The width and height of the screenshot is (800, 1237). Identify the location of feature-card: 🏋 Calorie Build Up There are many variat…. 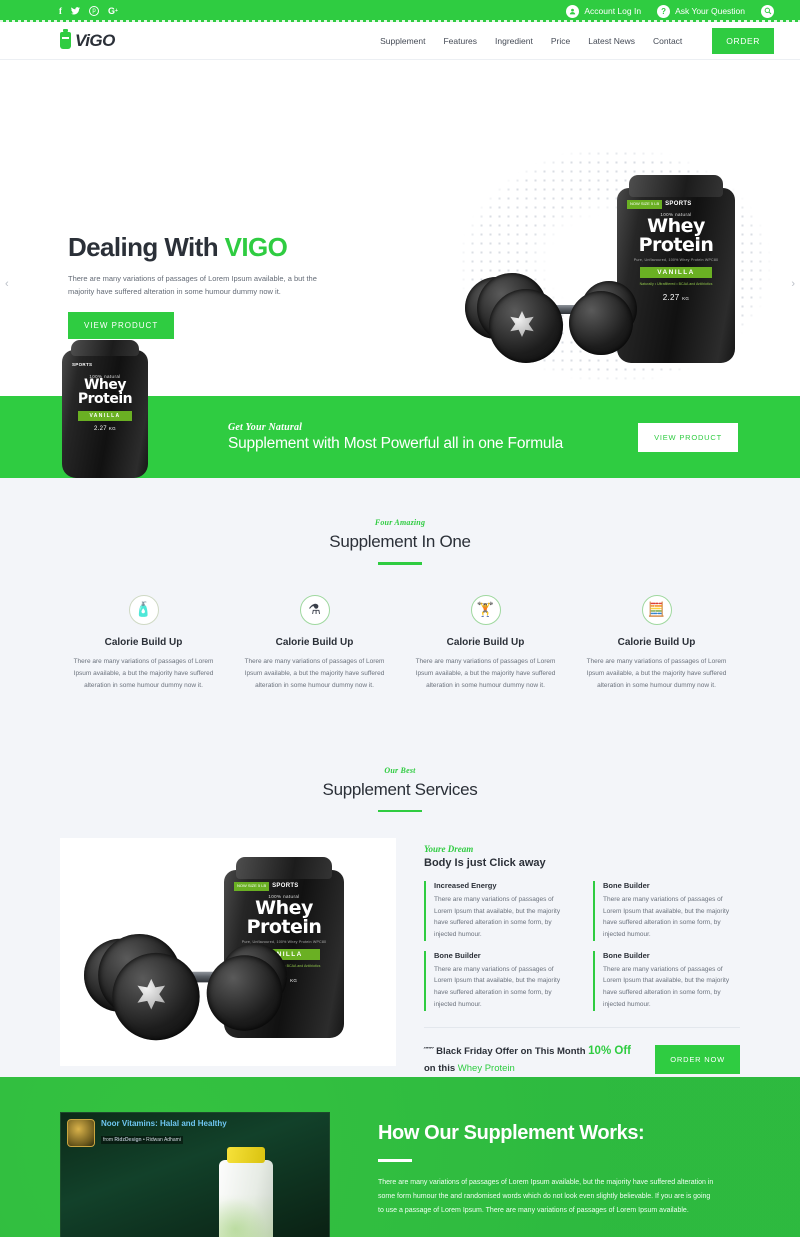
(485, 643).